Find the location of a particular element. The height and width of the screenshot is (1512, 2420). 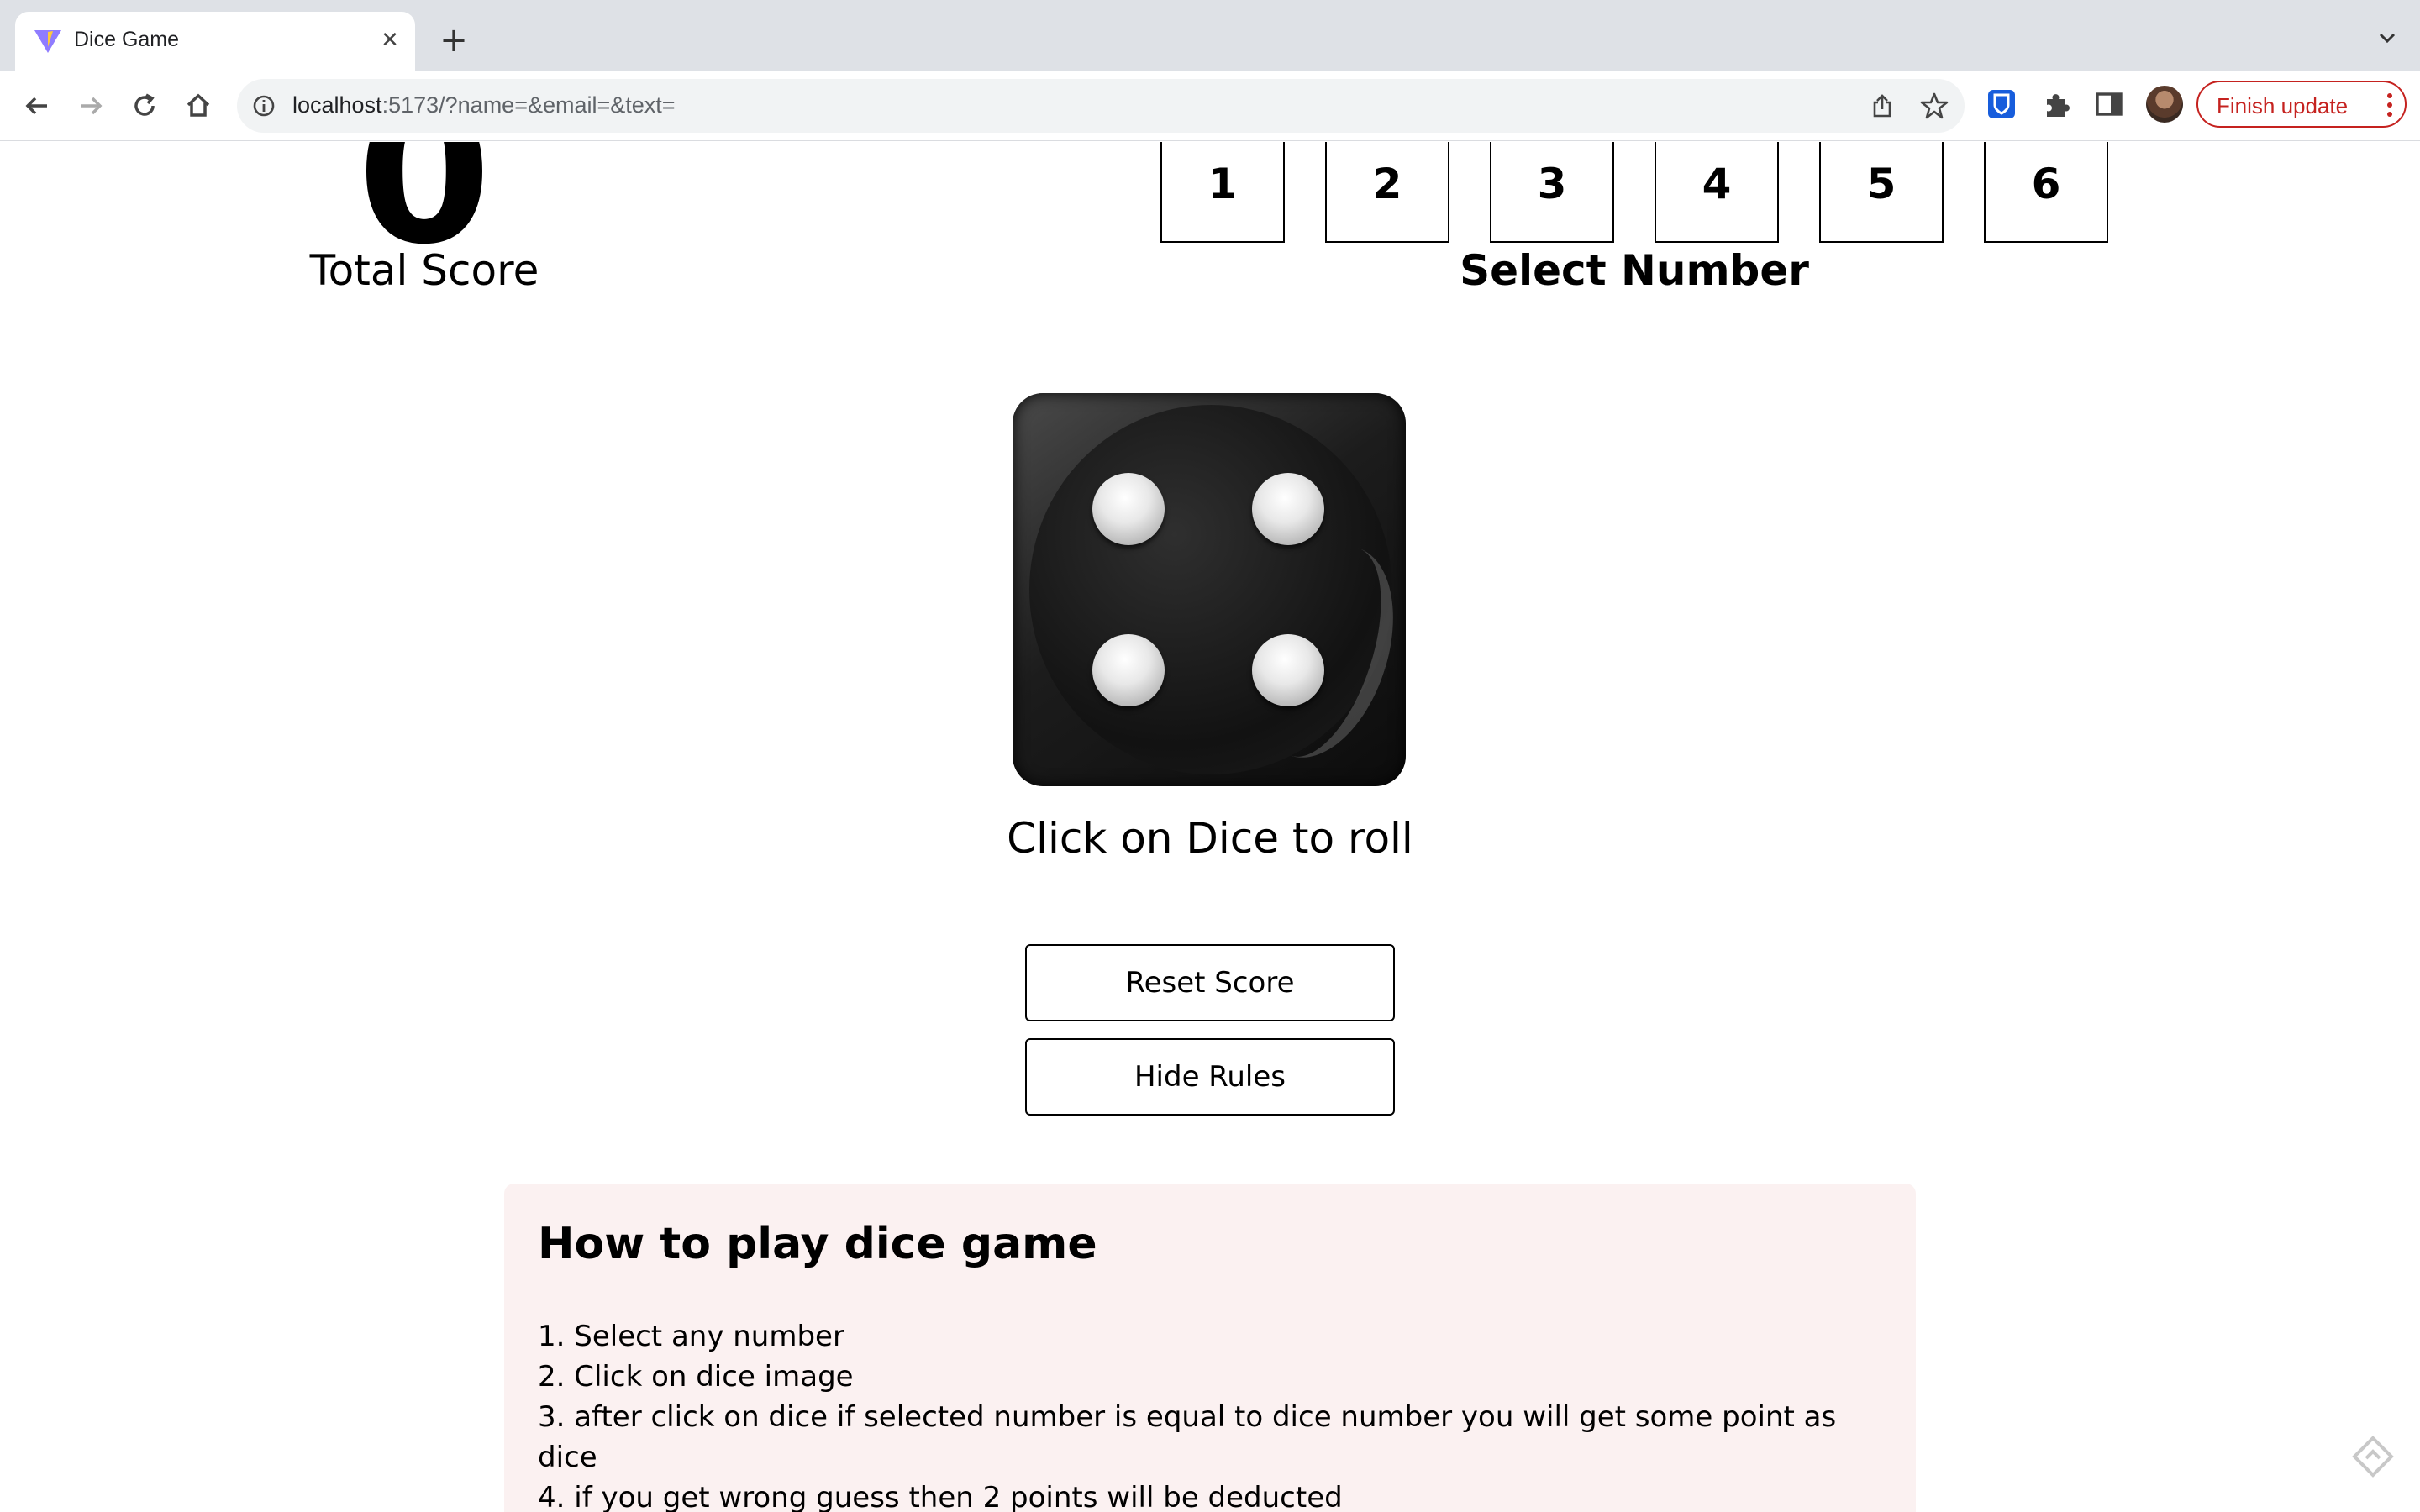

number-box-5: 5 is located at coordinates (1881, 192).